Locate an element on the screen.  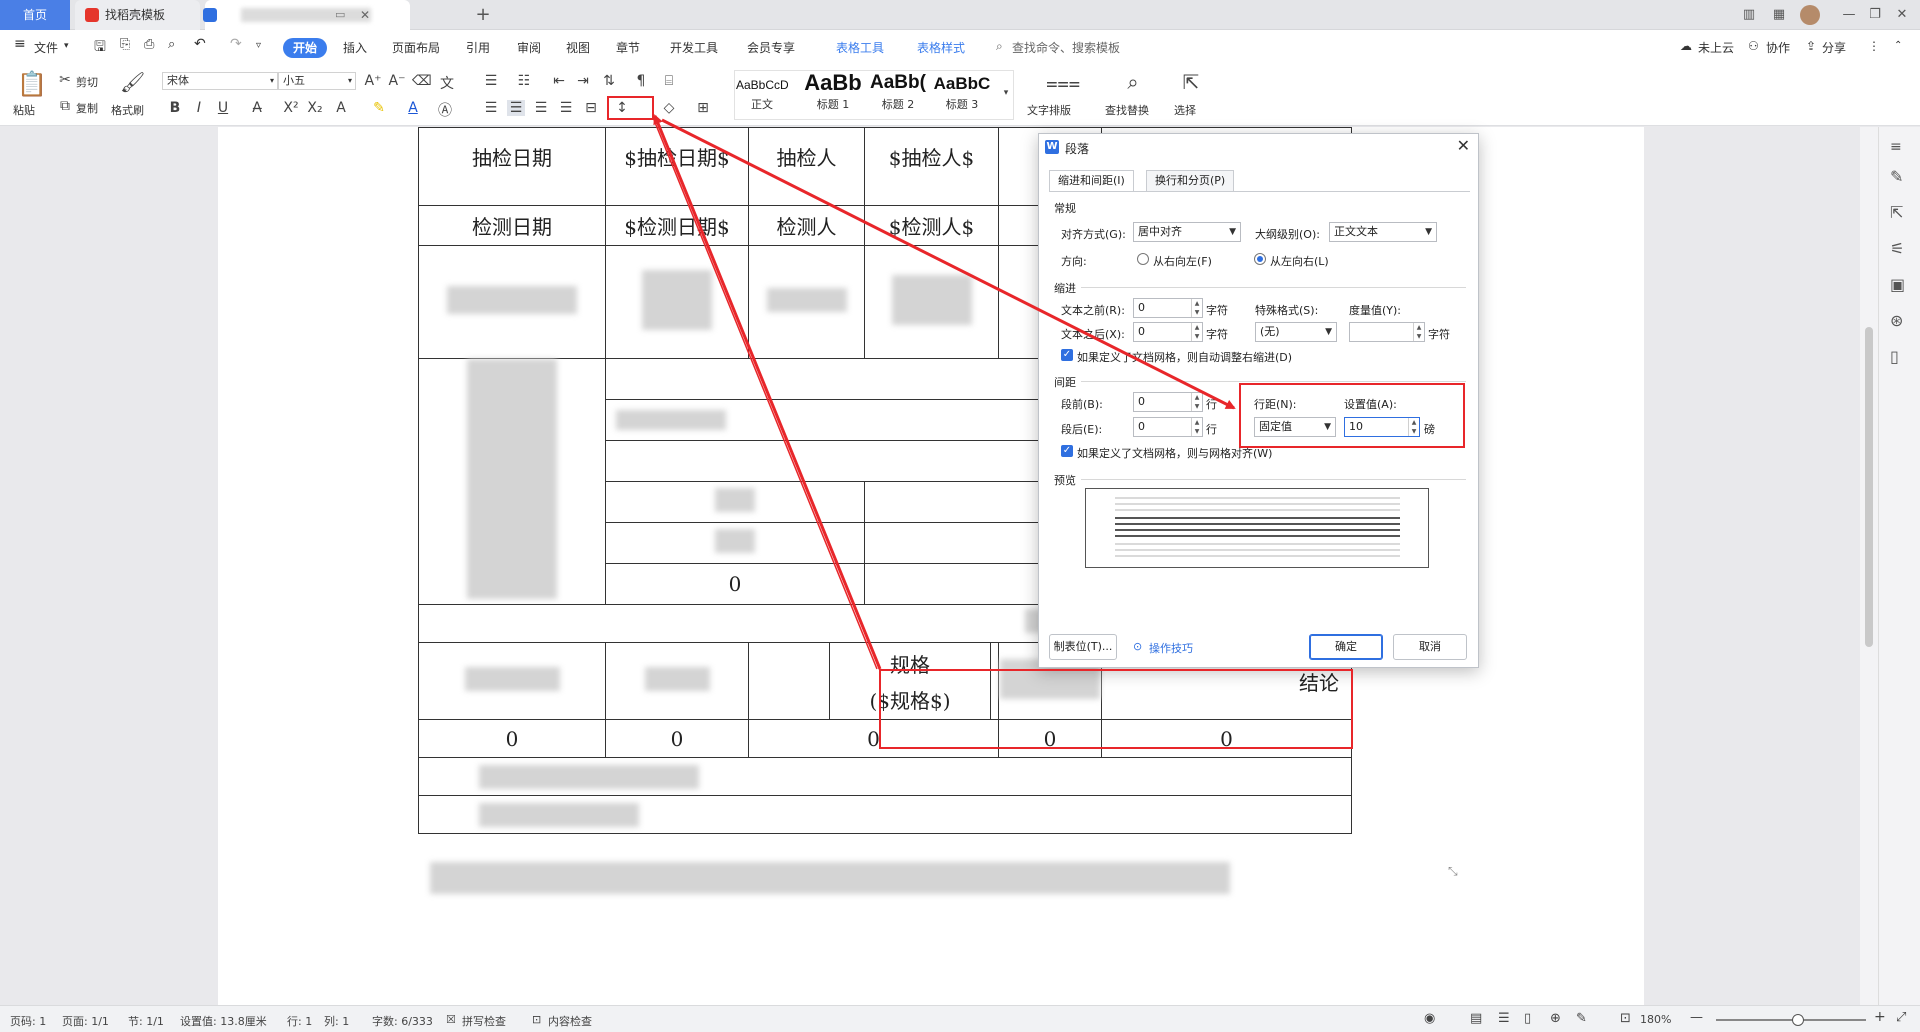
page-view-icon: ▤ is located at coordinates (1476, 1018).